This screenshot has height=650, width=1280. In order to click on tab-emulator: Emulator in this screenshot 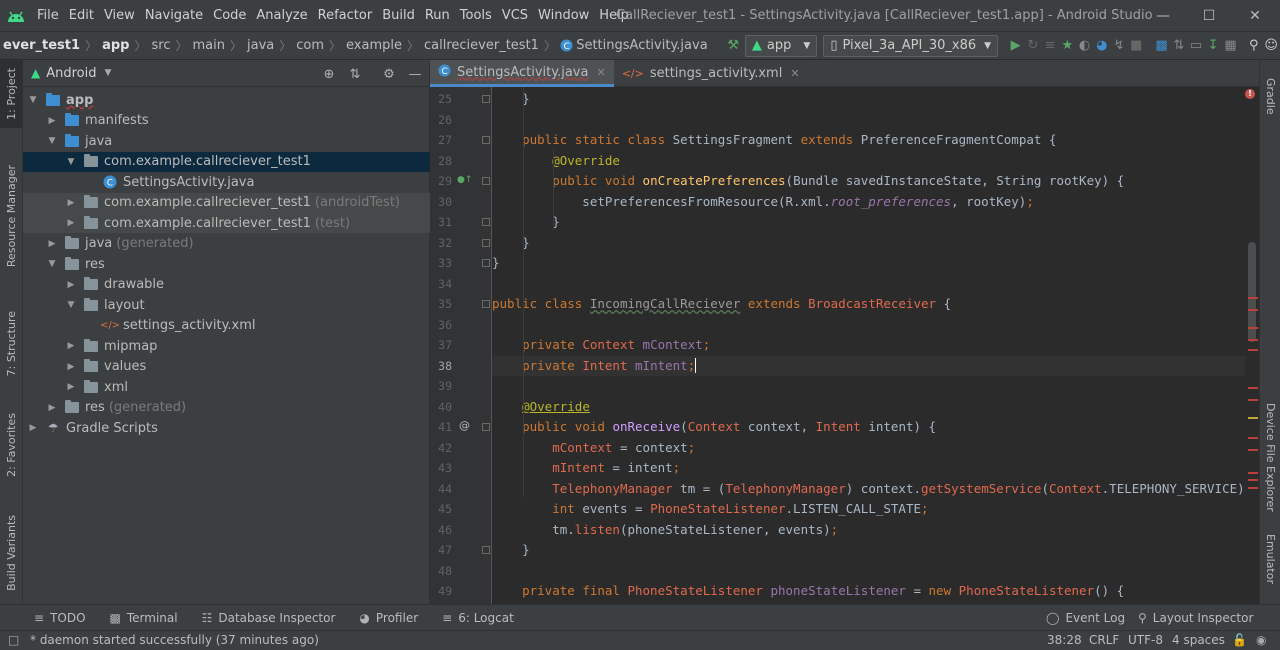, I will do `click(1270, 559)`.